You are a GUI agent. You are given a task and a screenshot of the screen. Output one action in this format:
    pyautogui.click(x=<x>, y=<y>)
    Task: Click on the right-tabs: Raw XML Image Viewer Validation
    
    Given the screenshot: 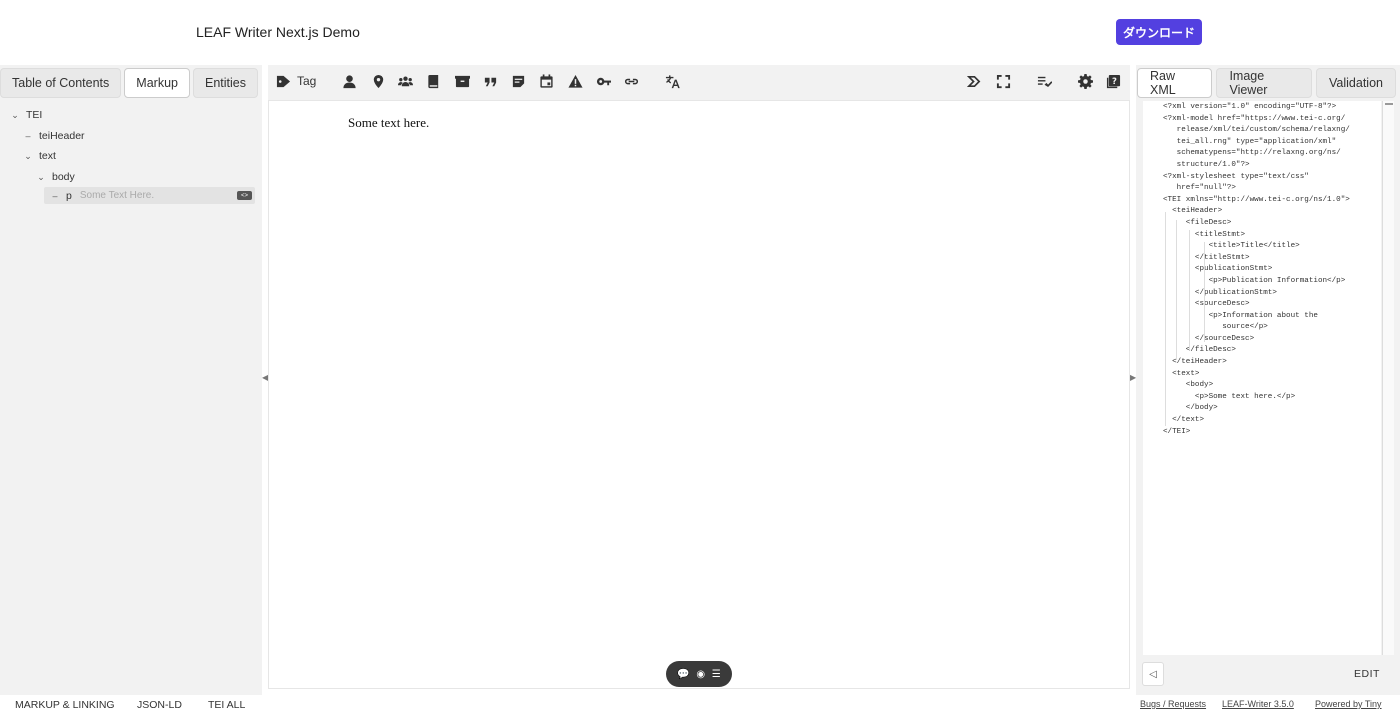 What is the action you would take?
    pyautogui.click(x=1268, y=83)
    